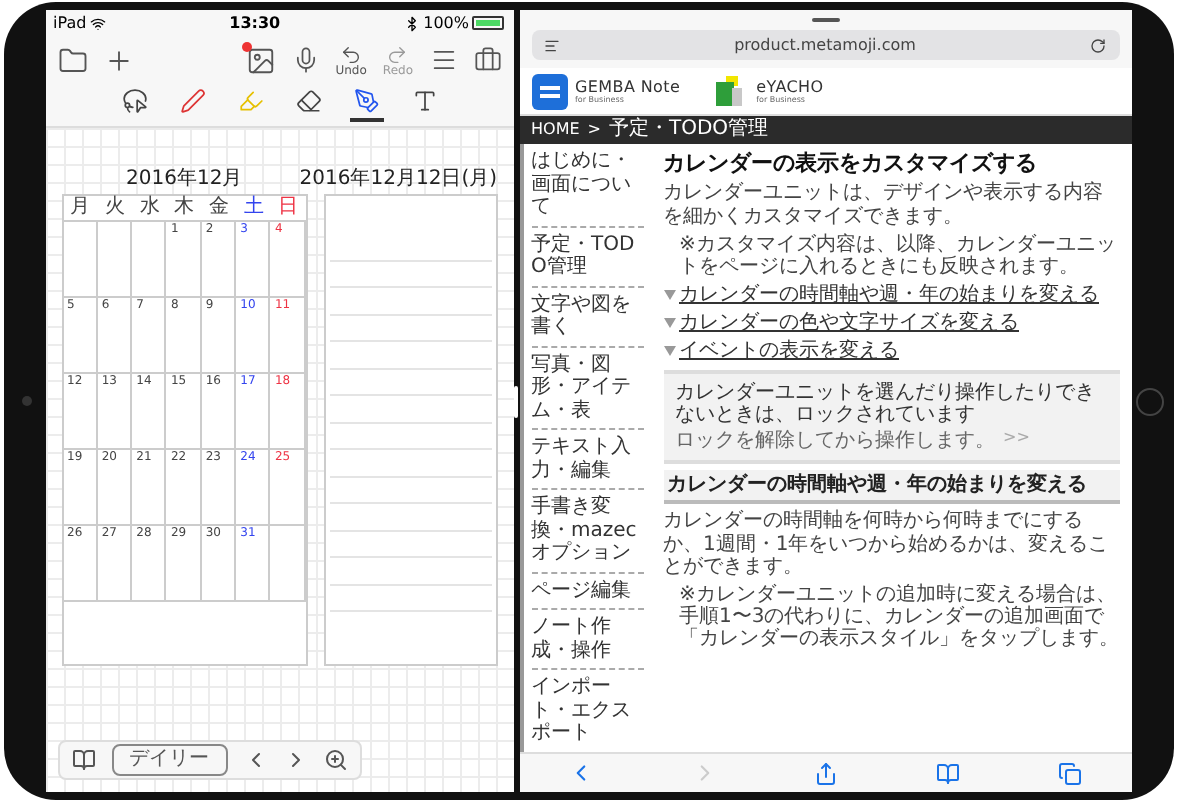 Image resolution: width=1178 pixels, height=802 pixels. Describe the element at coordinates (1070, 773) in the screenshot. I see `tabs-icon` at that location.